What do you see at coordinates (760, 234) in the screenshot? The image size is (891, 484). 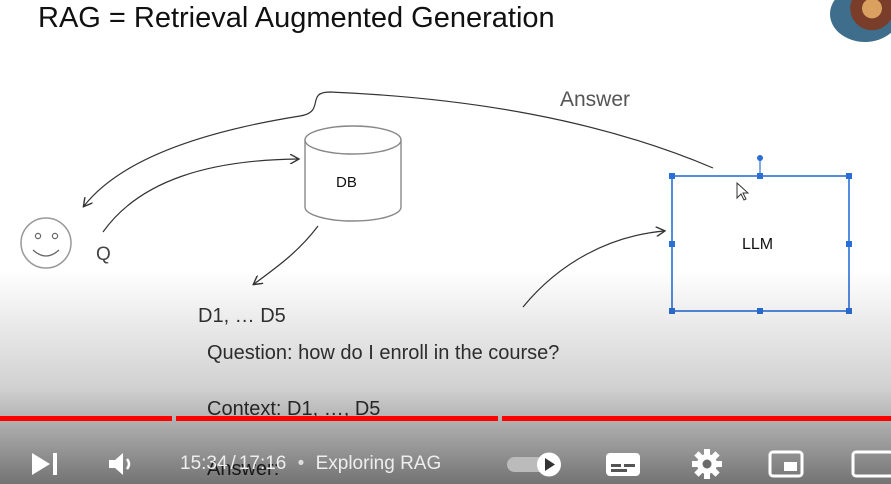 I see `llm-box` at bounding box center [760, 234].